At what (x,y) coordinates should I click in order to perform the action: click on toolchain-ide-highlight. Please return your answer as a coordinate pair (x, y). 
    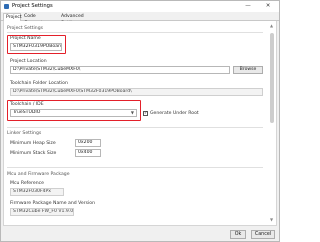
    Looking at the image, I should click on (74, 110).